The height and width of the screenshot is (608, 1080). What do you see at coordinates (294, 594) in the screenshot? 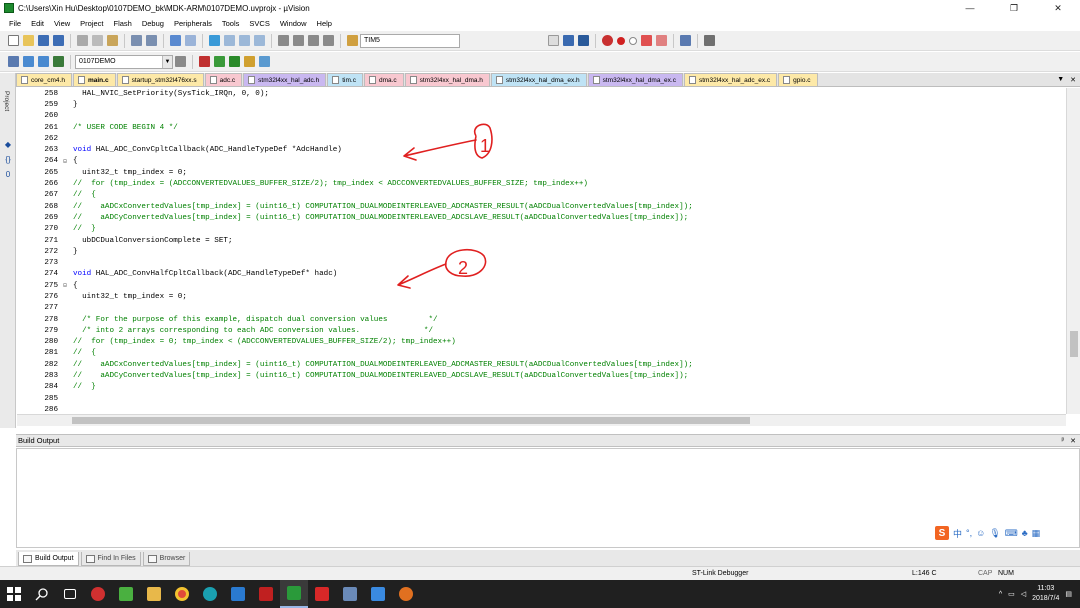
I see `uvision-taskbar-icon` at bounding box center [294, 594].